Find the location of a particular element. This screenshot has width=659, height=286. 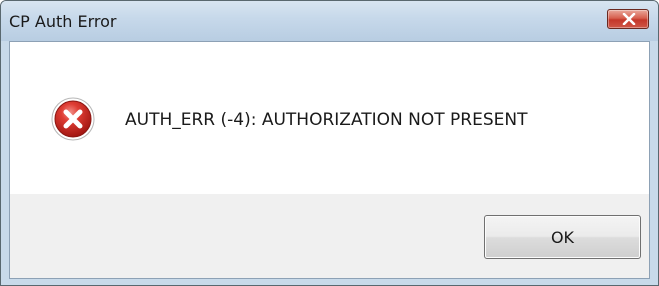

error-icon is located at coordinates (73, 119).